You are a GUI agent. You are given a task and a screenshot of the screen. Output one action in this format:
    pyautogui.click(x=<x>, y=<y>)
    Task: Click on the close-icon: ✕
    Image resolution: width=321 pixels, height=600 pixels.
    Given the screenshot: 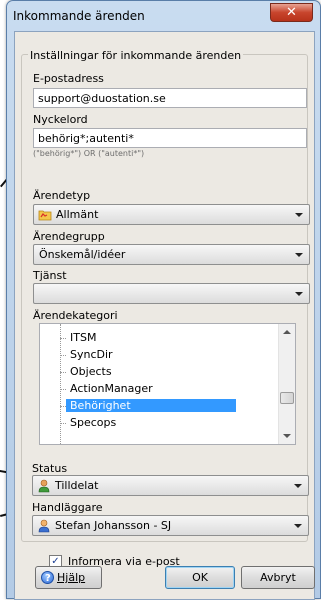 What is the action you would take?
    pyautogui.click(x=291, y=12)
    